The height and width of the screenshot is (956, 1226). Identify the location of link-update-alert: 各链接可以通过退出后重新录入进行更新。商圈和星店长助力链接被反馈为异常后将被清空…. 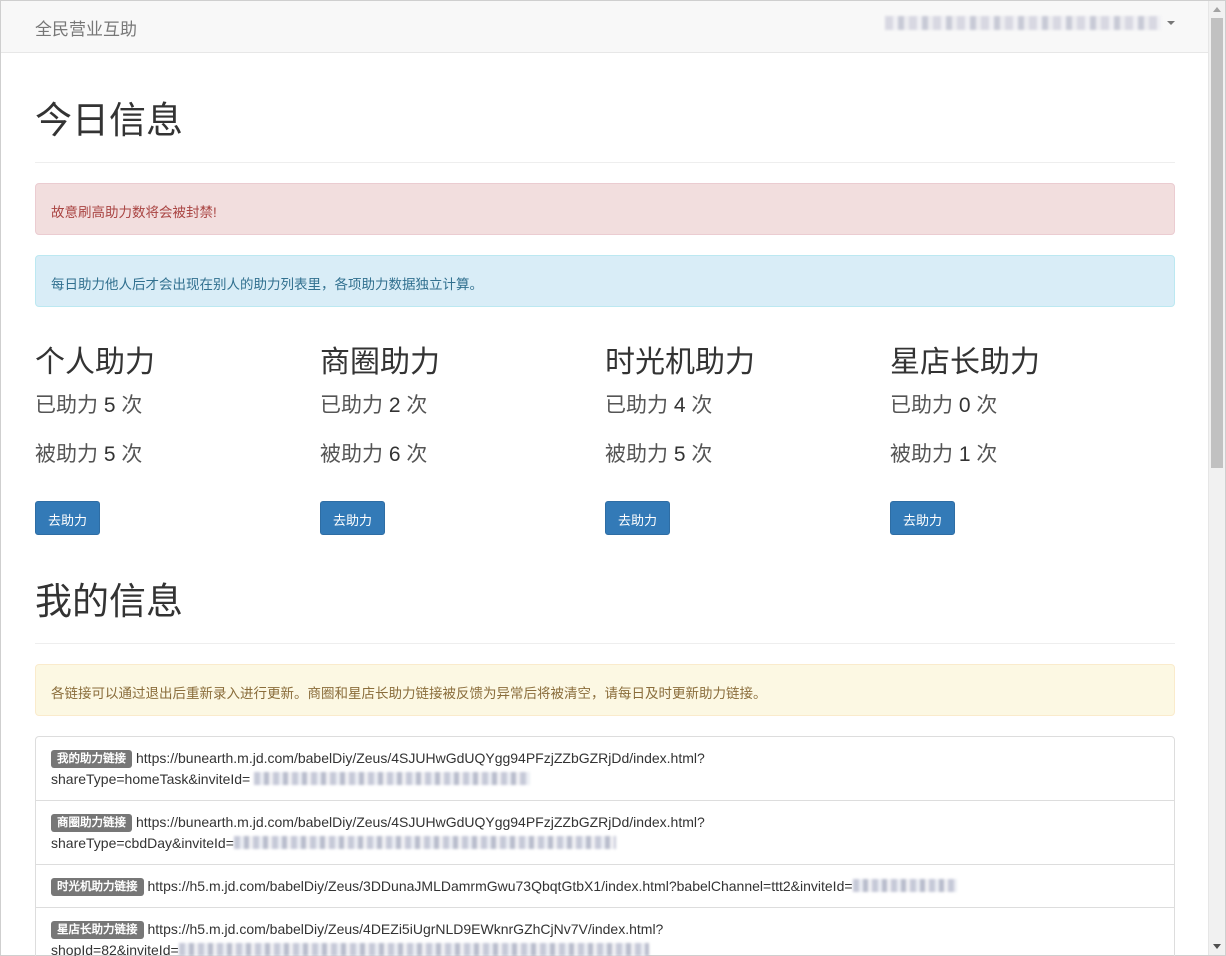
(605, 690).